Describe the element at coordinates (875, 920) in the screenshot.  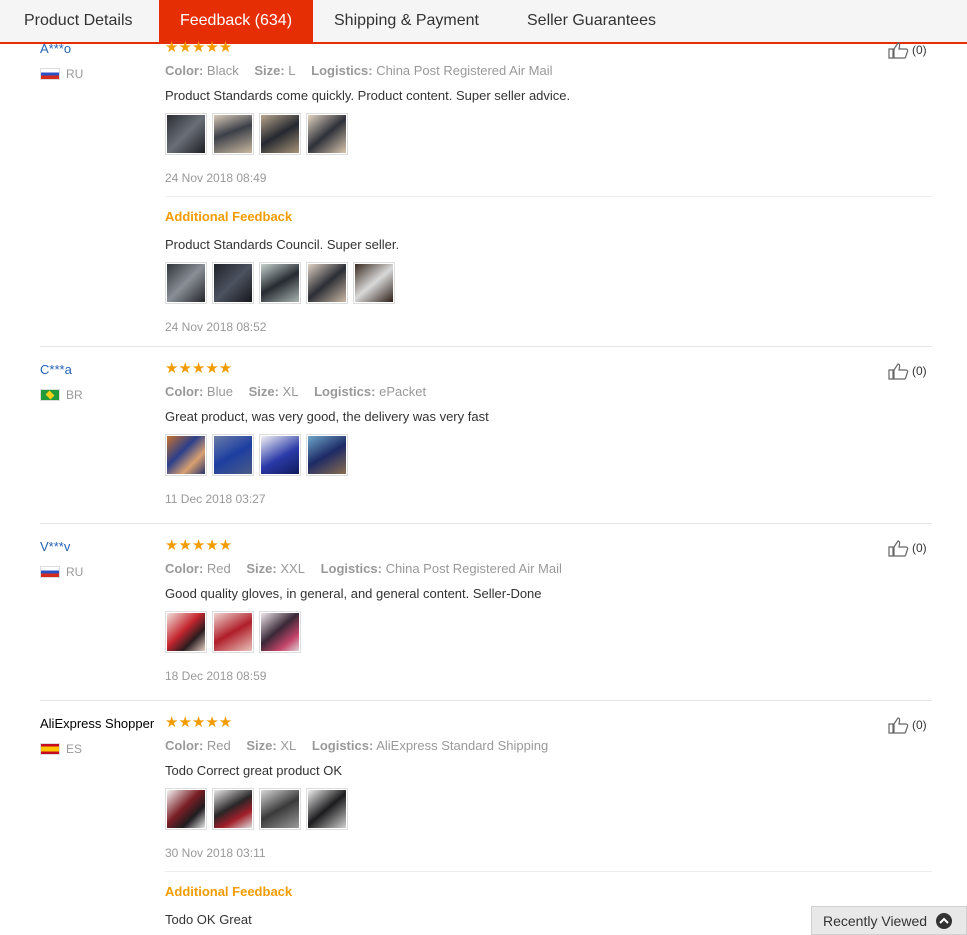
I see `recently-viewed-label: Recently Viewed` at that location.